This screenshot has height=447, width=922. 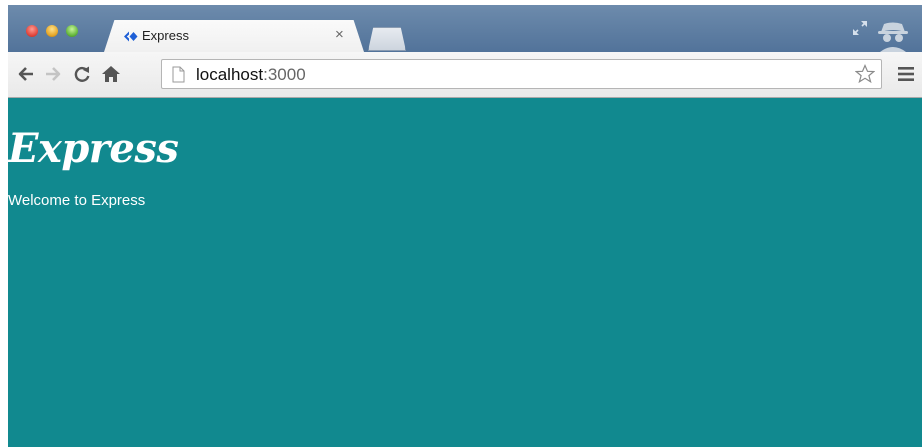 I want to click on page-title: Express, so click(x=93, y=148).